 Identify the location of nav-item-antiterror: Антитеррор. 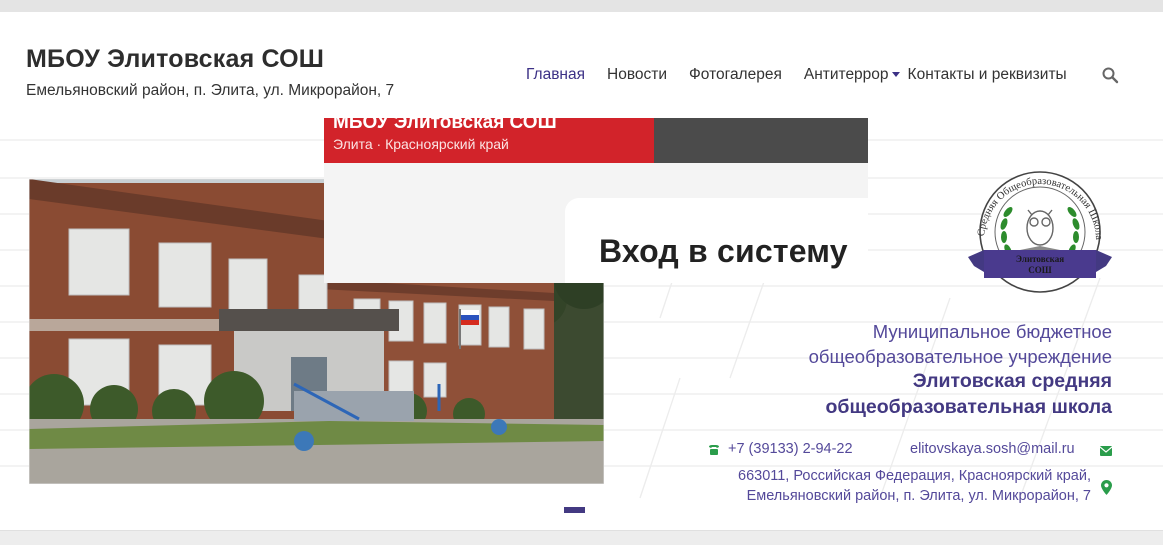
(852, 75).